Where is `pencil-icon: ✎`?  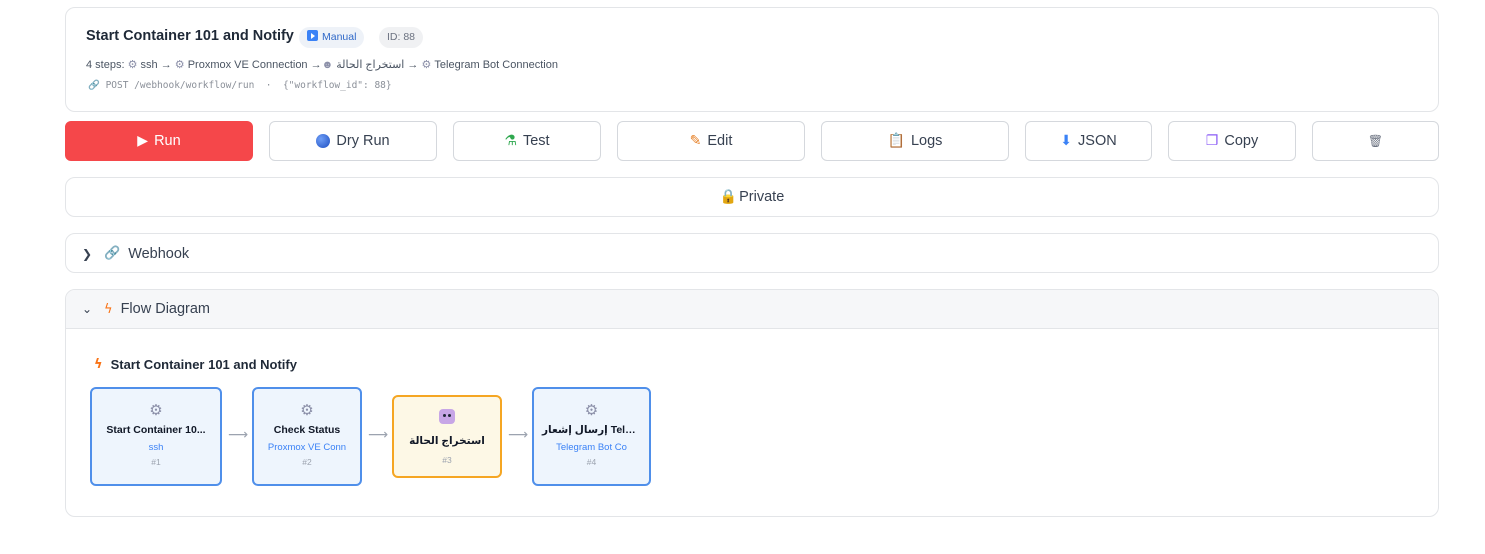
pencil-icon: ✎ is located at coordinates (695, 141).